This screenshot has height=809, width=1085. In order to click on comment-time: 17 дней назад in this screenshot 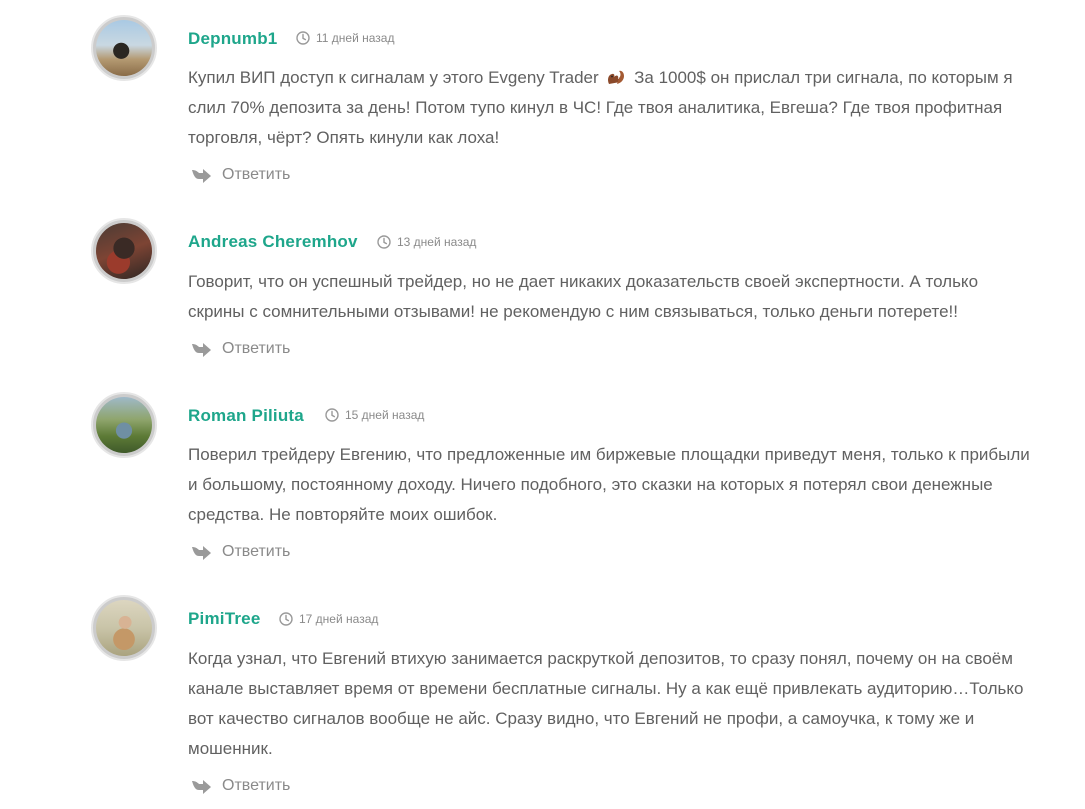, I will do `click(339, 619)`.